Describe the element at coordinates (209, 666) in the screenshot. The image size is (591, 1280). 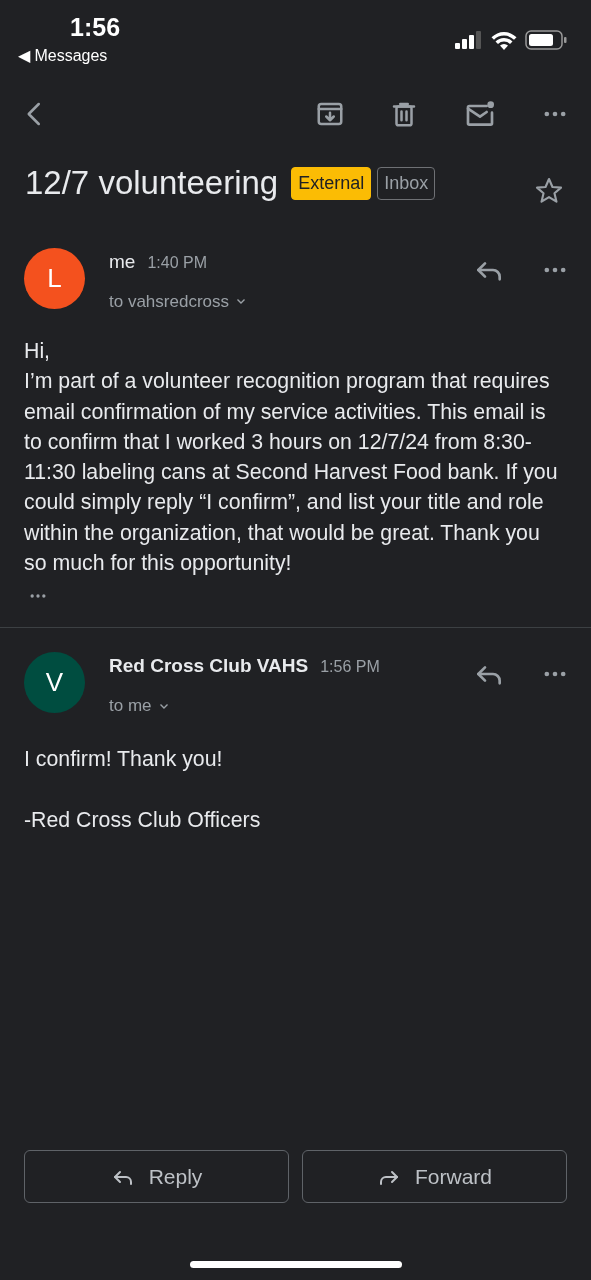
I see `sender-name: Red Cross Club VAHS` at that location.